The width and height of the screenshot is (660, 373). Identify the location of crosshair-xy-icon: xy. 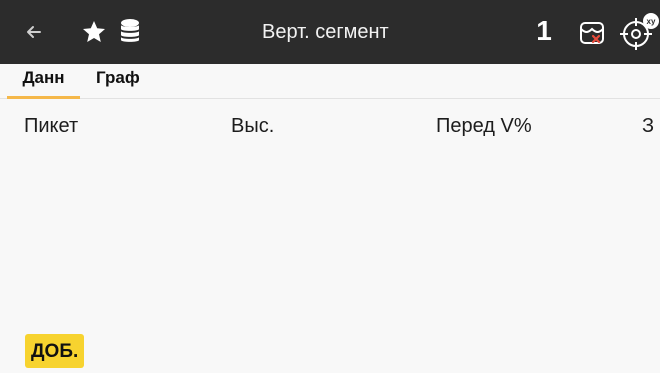
(640, 32).